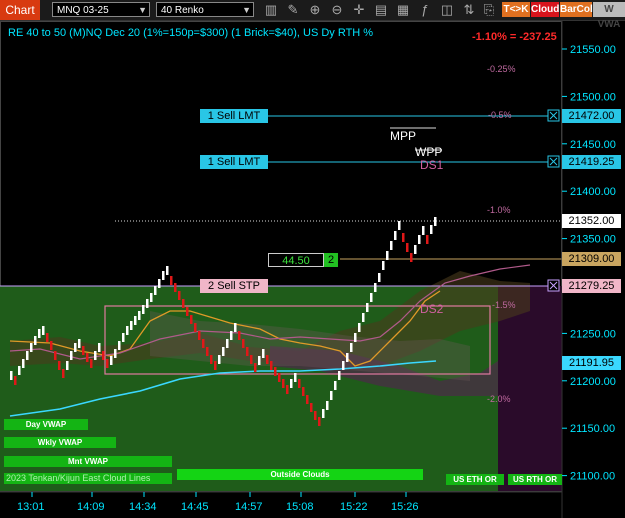 This screenshot has height=518, width=625. What do you see at coordinates (331, 260) in the screenshot?
I see `position-qty-tag: 2` at bounding box center [331, 260].